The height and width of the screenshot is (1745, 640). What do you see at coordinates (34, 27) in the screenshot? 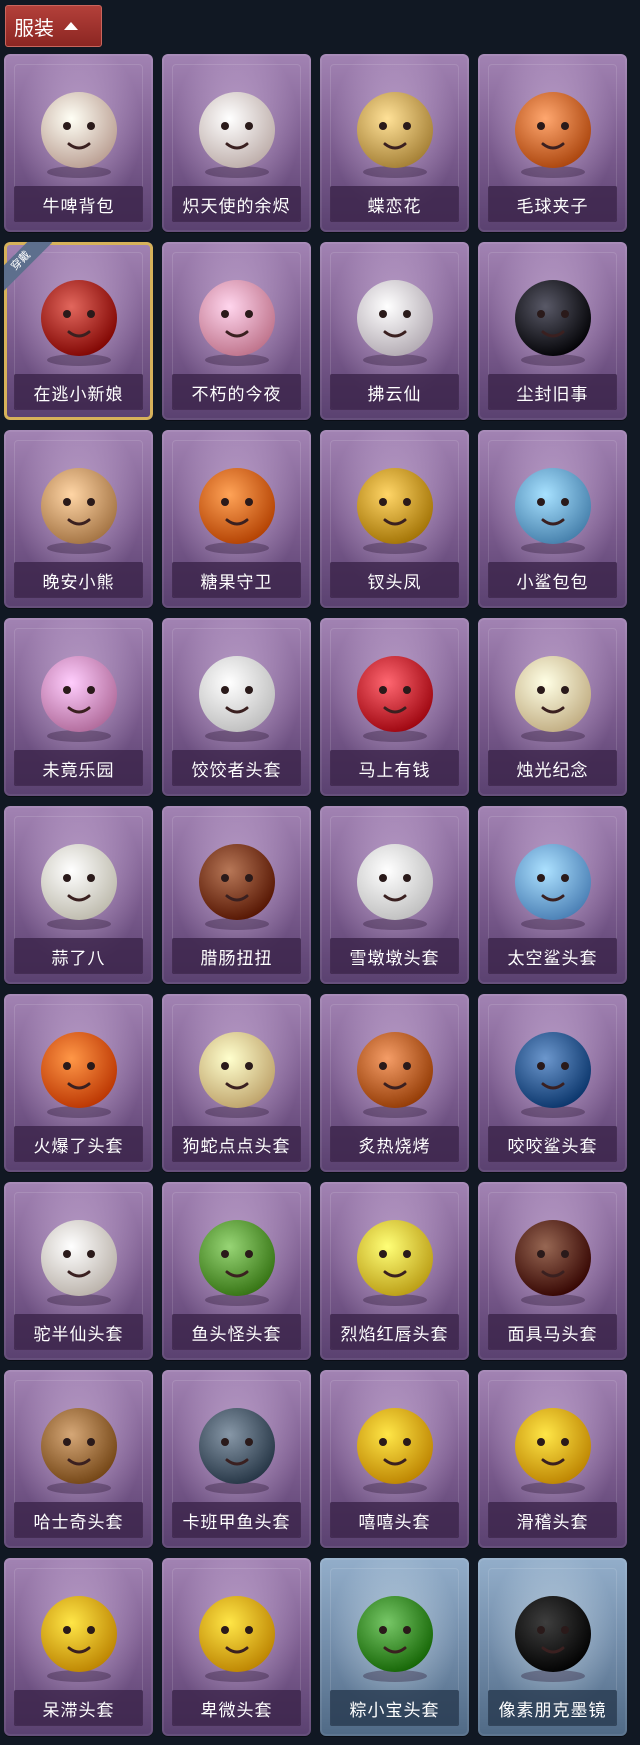
I see `outfit-toggle-label: 服装` at bounding box center [34, 27].